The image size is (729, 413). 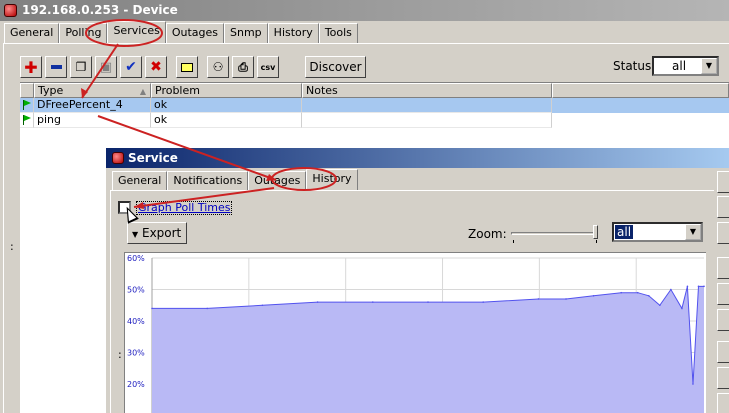 I want to click on add-button: ✚, so click(x=31, y=67).